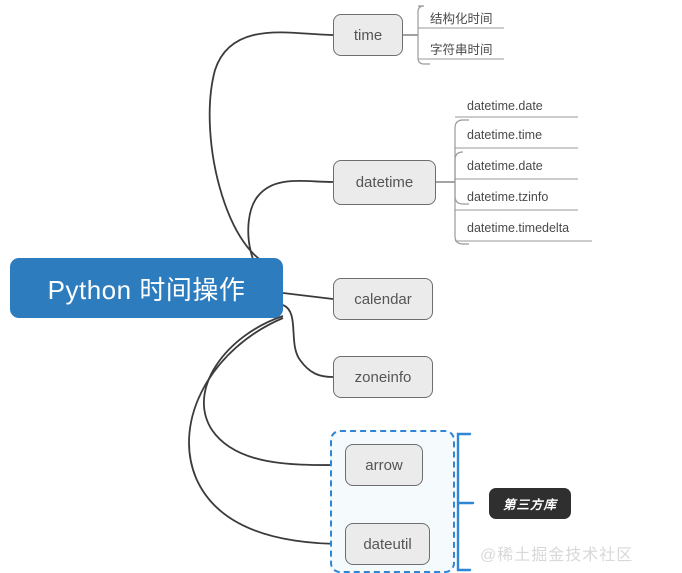 The width and height of the screenshot is (682, 573). Describe the element at coordinates (507, 198) in the screenshot. I see `leaf-datetime-tzinfo: datetime.tzinfo` at that location.